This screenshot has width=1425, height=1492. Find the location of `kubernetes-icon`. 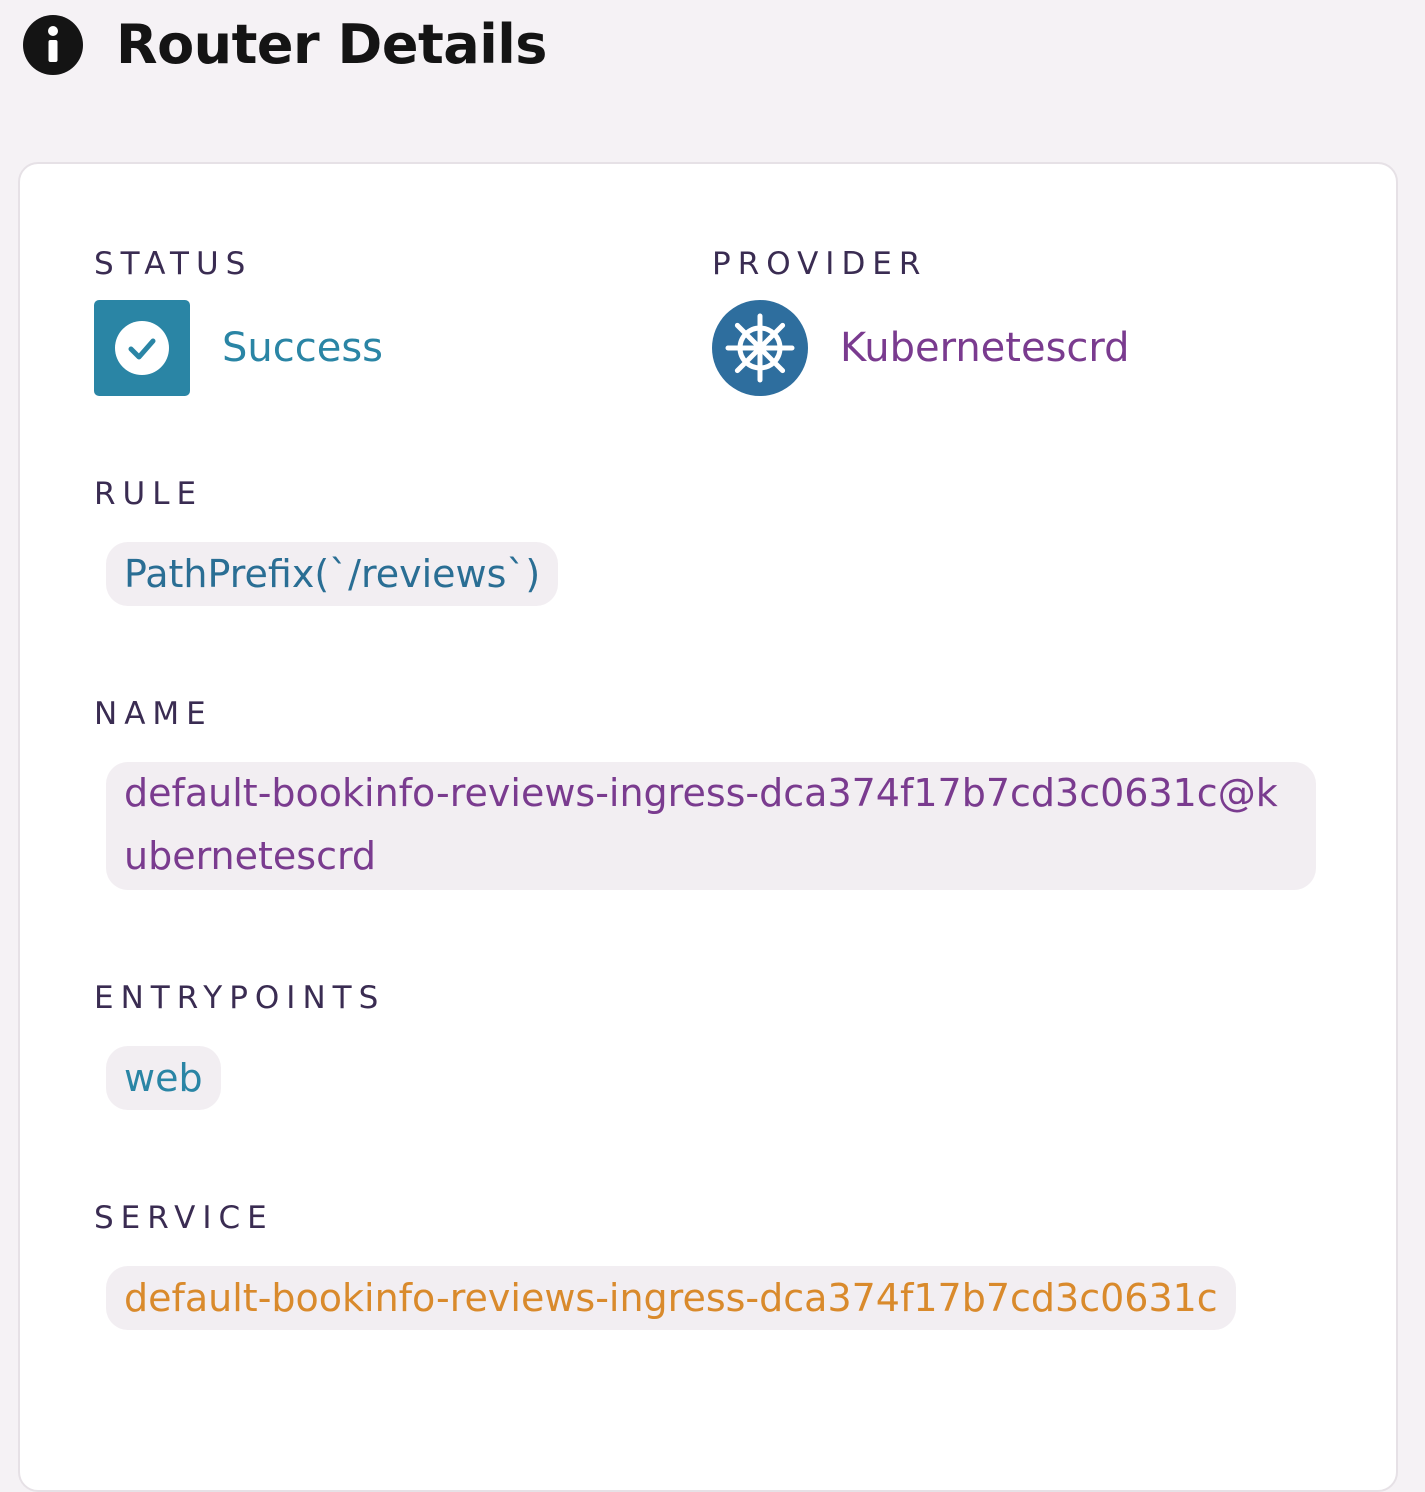

kubernetes-icon is located at coordinates (760, 348).